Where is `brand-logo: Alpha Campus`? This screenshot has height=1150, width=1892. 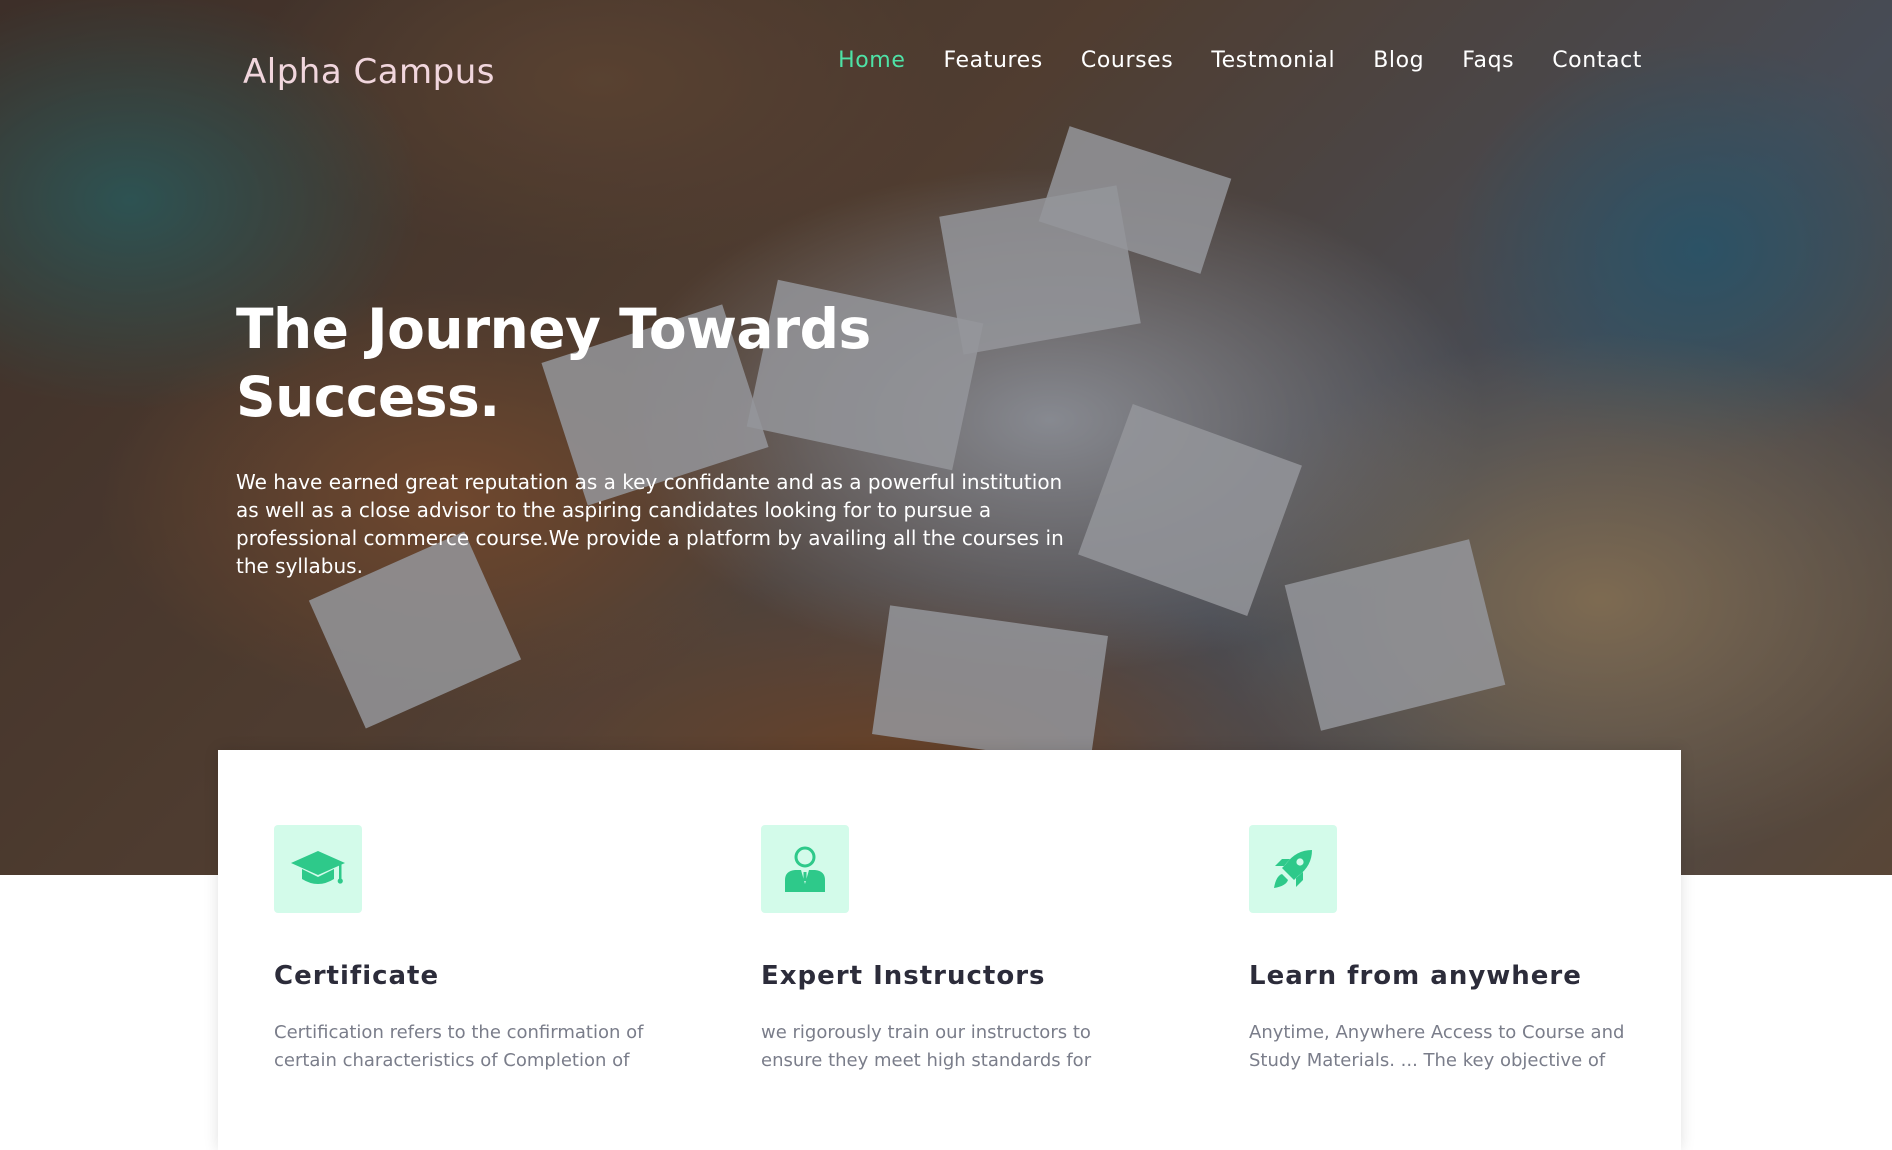 brand-logo: Alpha Campus is located at coordinates (369, 72).